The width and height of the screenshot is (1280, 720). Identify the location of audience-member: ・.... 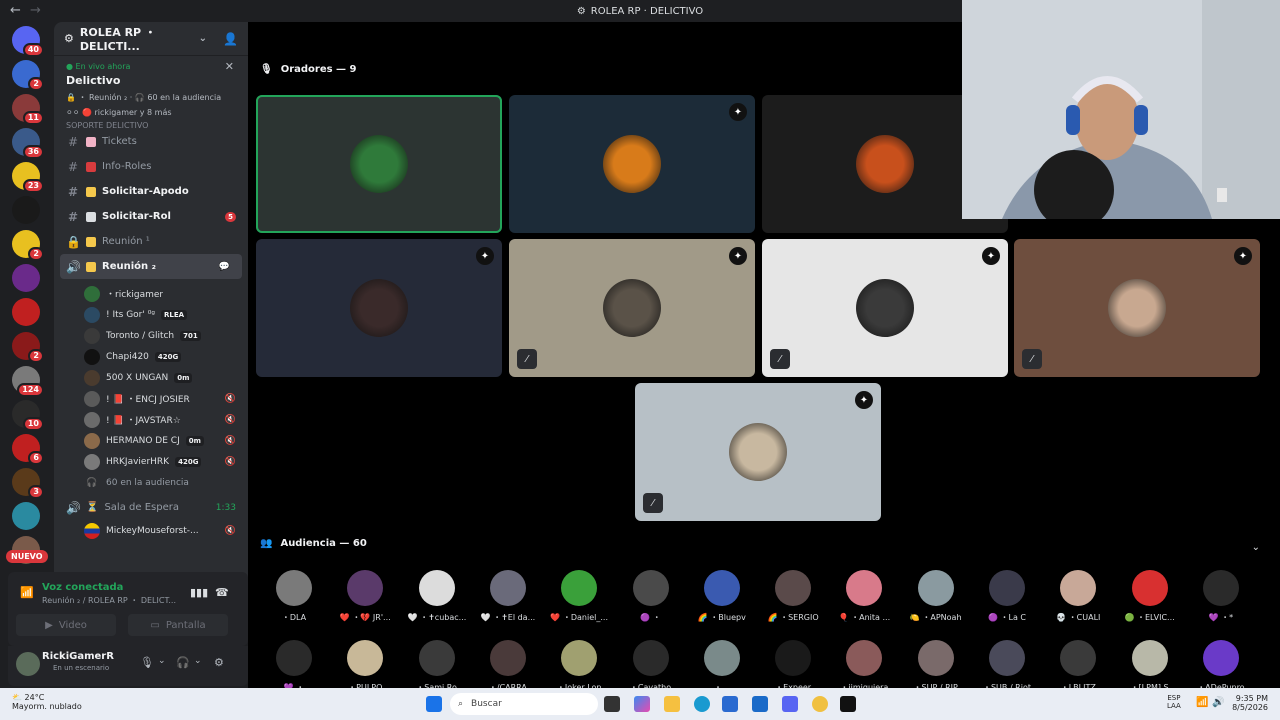
(722, 666).